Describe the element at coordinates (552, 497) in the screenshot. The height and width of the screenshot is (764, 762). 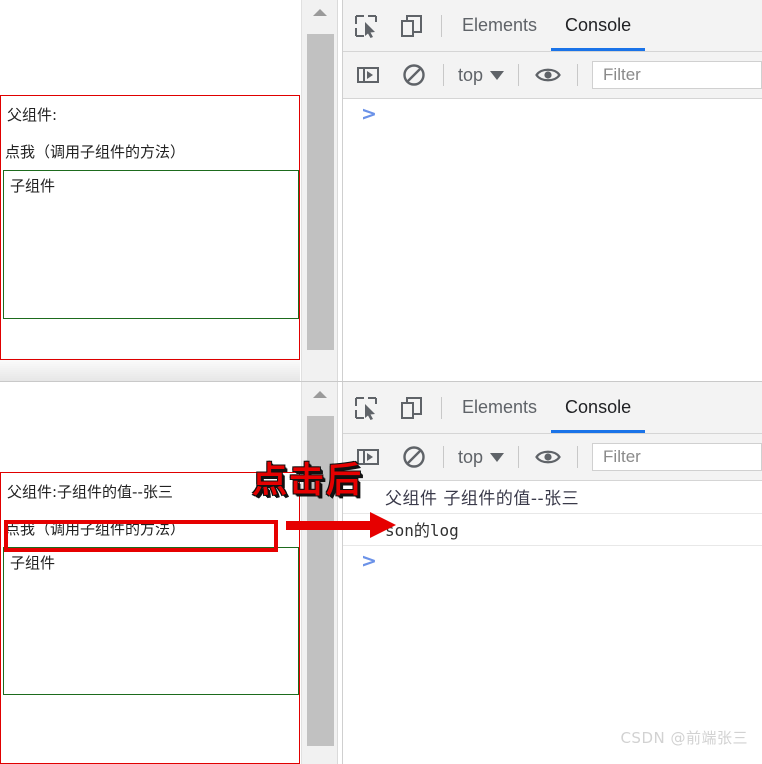
I see `console-log-message: 父组件 子组件的值--张三` at that location.